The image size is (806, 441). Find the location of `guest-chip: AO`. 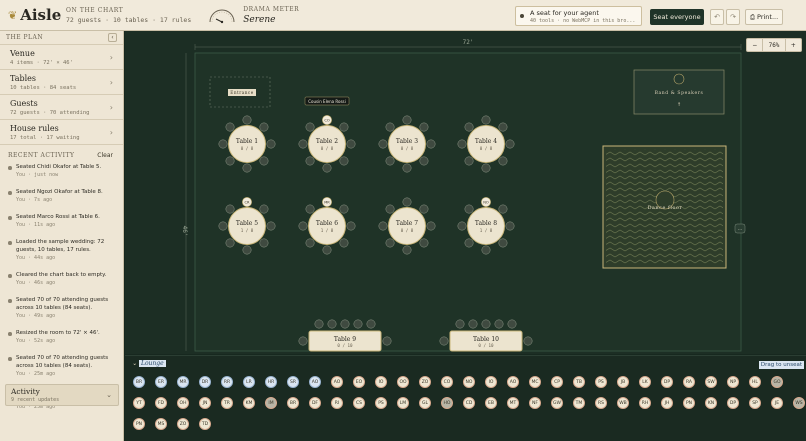

guest-chip: AO is located at coordinates (315, 382).